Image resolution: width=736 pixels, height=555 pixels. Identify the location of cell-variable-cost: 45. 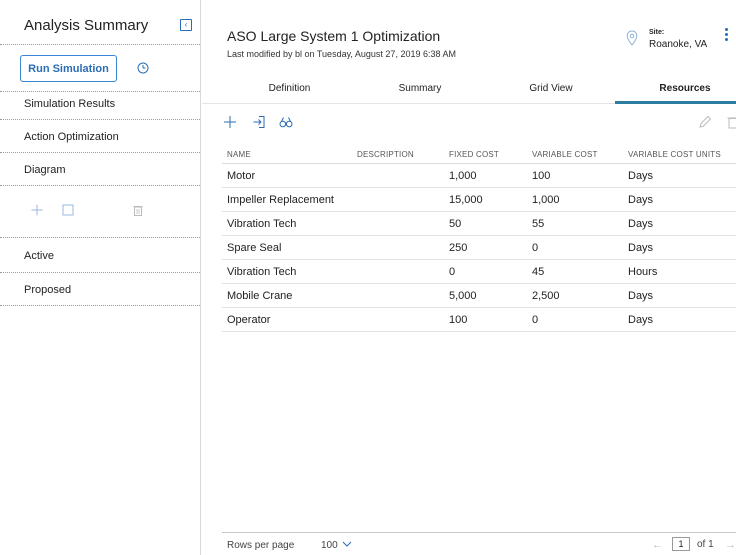
(538, 272).